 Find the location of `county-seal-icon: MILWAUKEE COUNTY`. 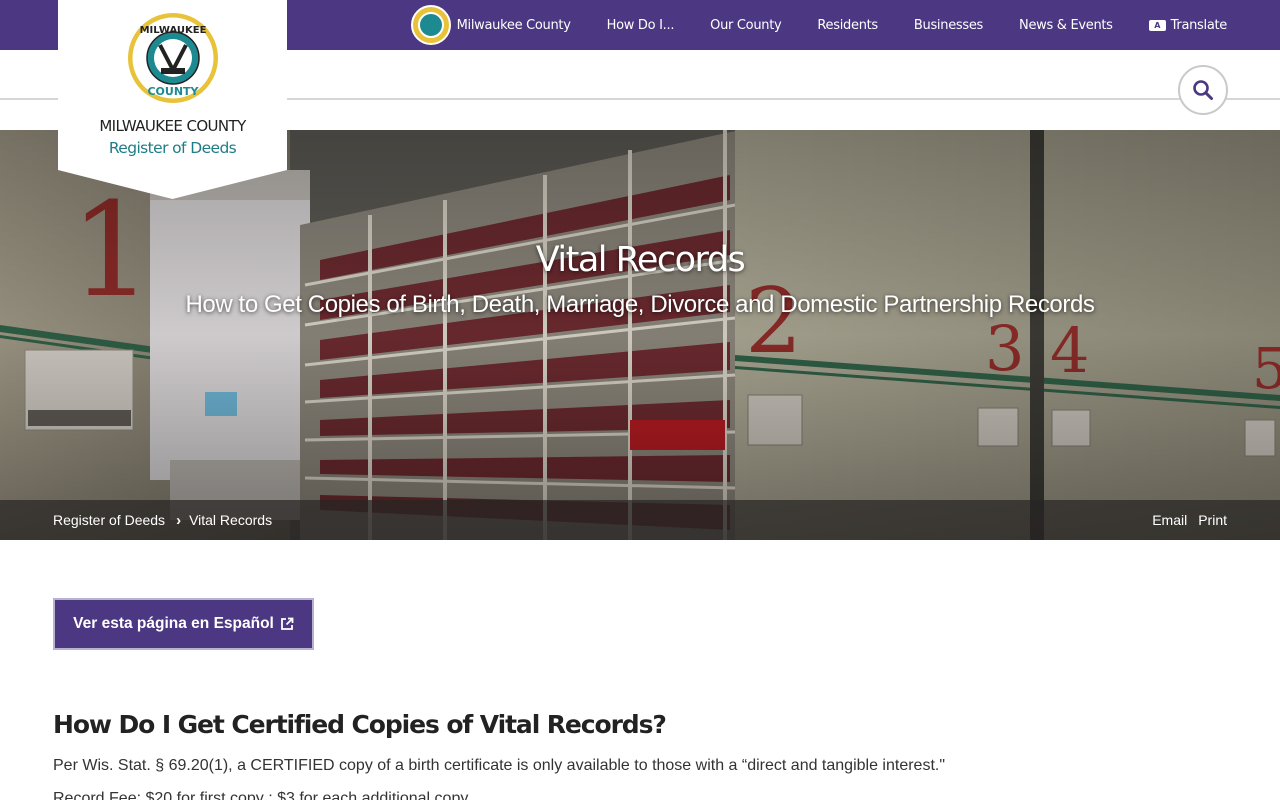

county-seal-icon: MILWAUKEE COUNTY is located at coordinates (173, 58).